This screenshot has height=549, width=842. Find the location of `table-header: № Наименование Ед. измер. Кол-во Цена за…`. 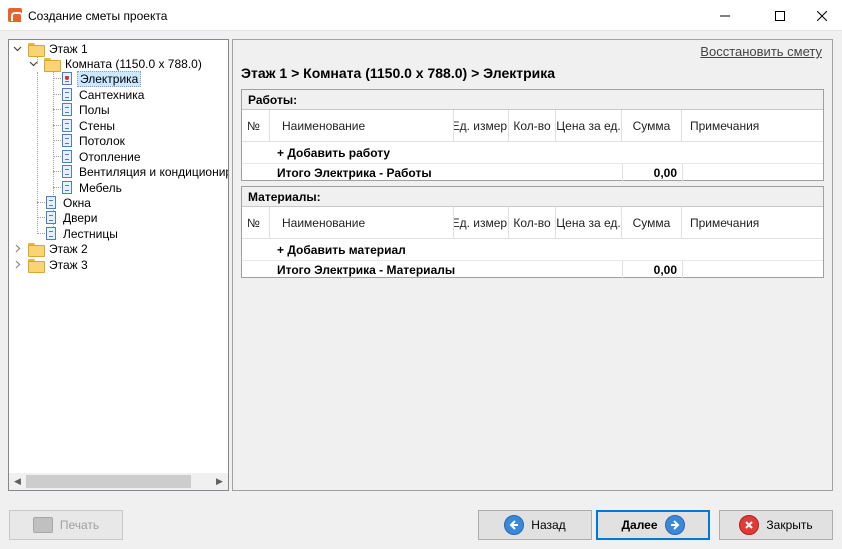

table-header: № Наименование Ед. измер. Кол-во Цена за… is located at coordinates (532, 223).